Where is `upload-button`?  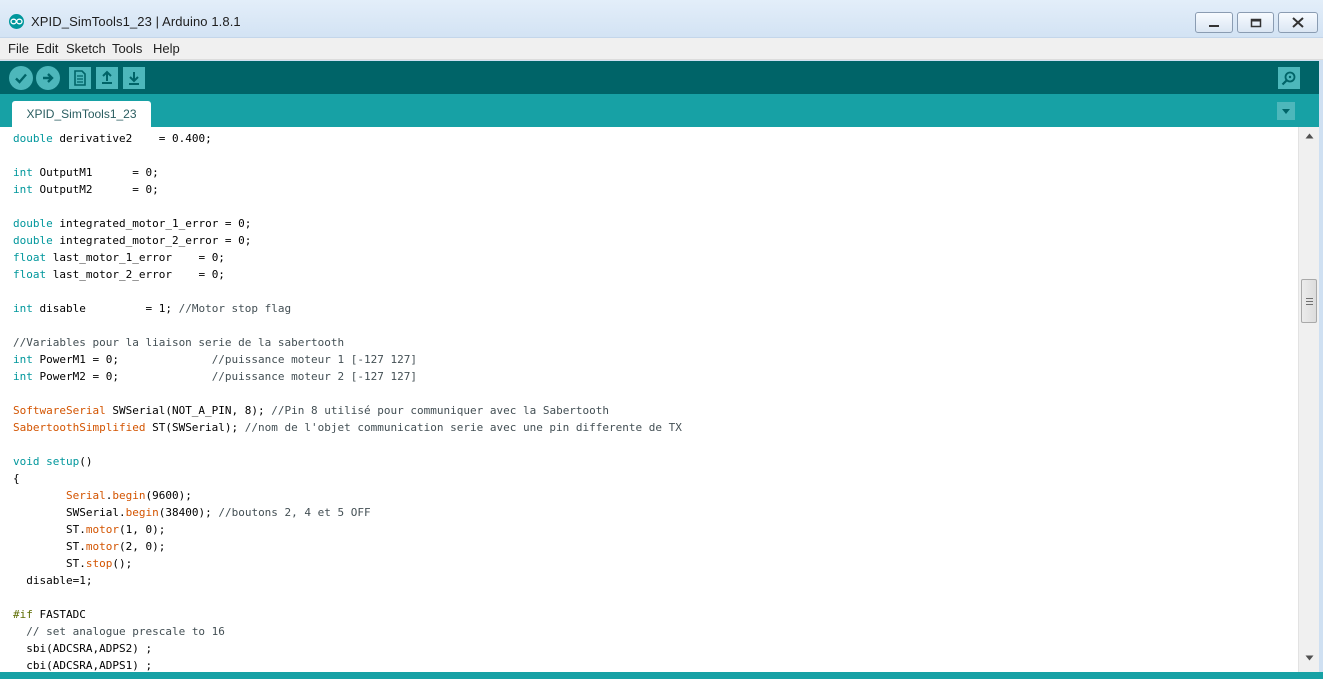 upload-button is located at coordinates (48, 78).